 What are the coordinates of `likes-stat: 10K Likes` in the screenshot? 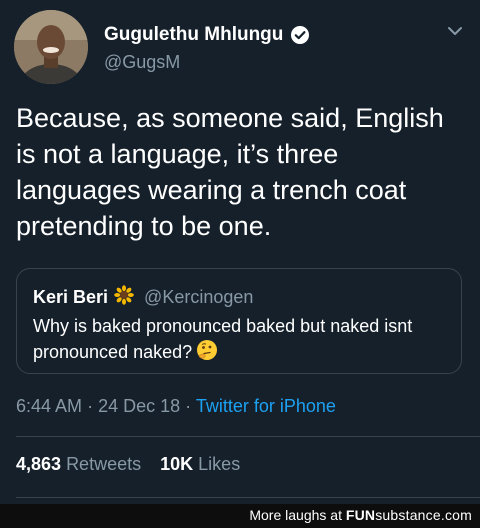 It's located at (200, 464).